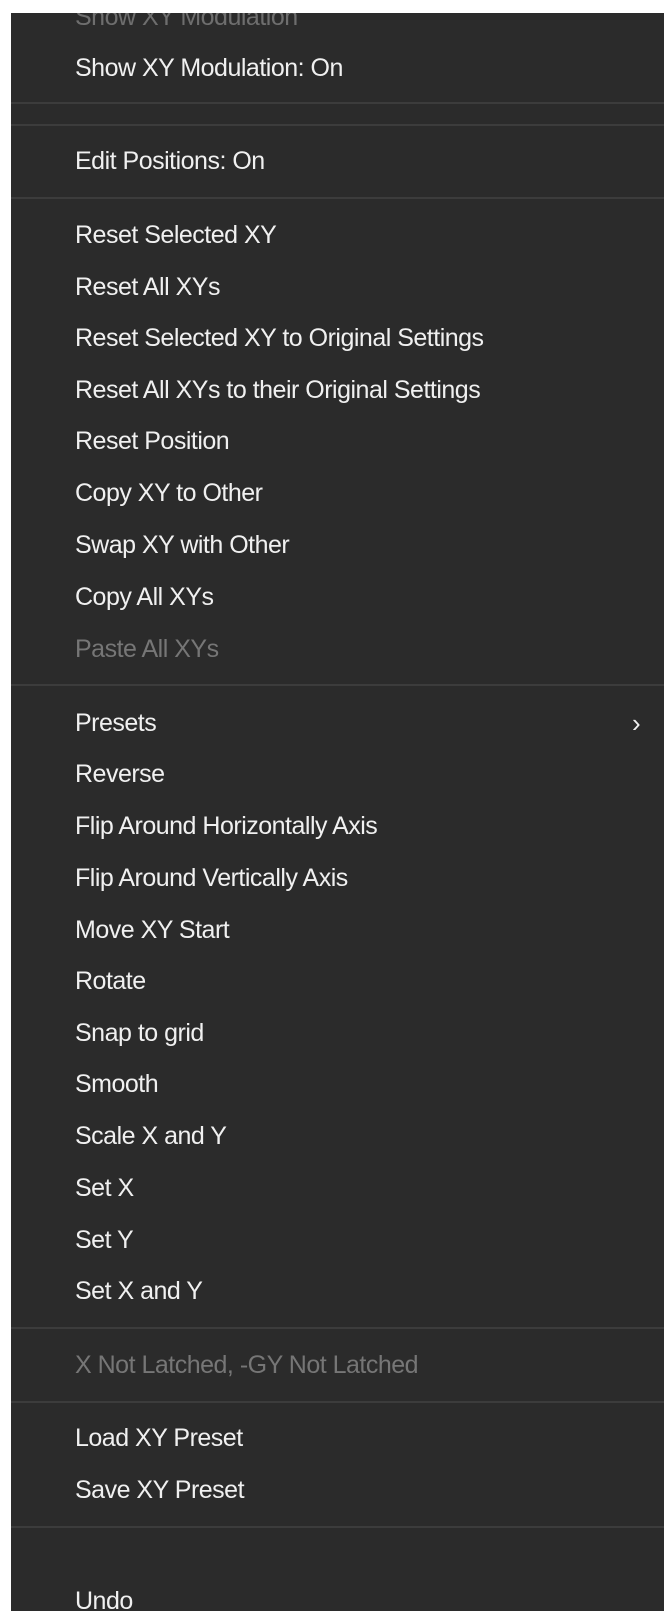 Image resolution: width=664 pixels, height=1611 pixels. Describe the element at coordinates (278, 390) in the screenshot. I see `menu-item-reset-all-xys-original: Reset All XYs to their Original Settings` at that location.